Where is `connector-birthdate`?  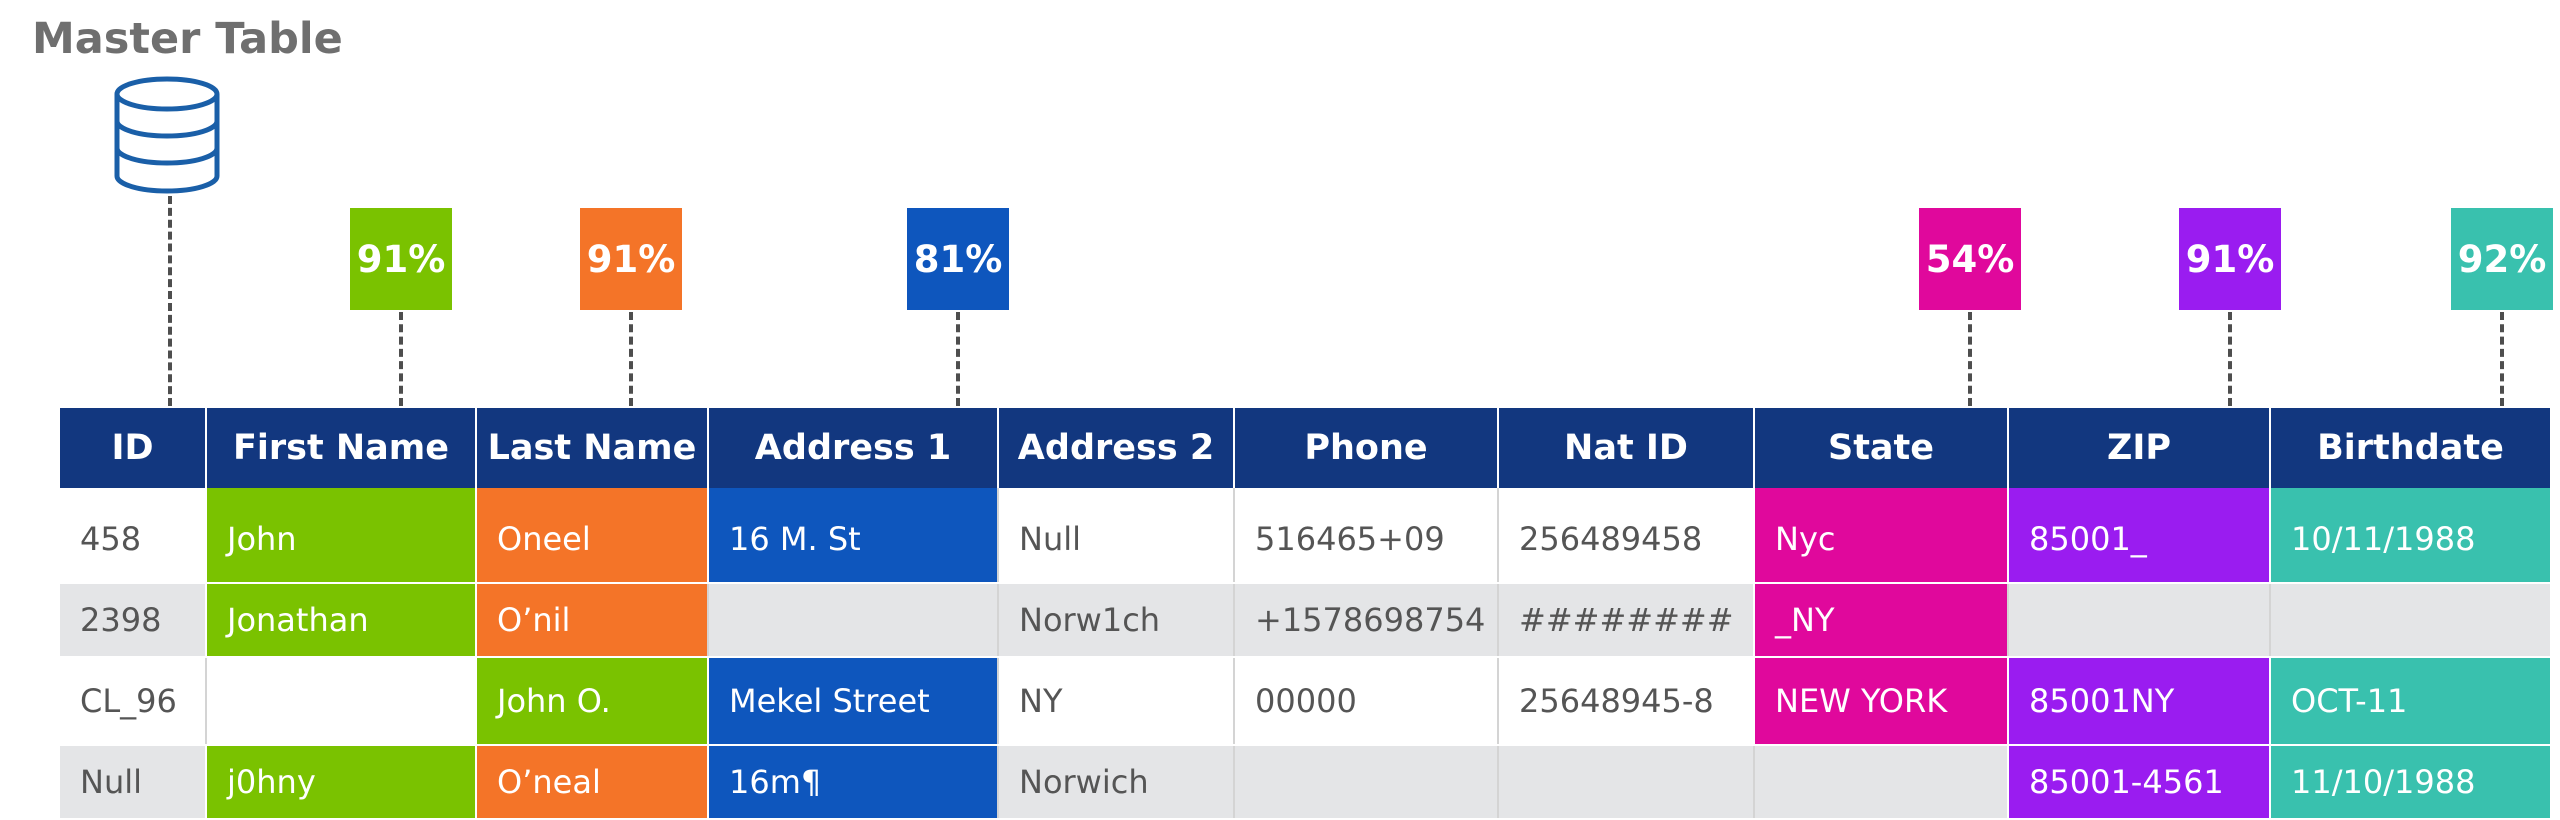 connector-birthdate is located at coordinates (2502, 359).